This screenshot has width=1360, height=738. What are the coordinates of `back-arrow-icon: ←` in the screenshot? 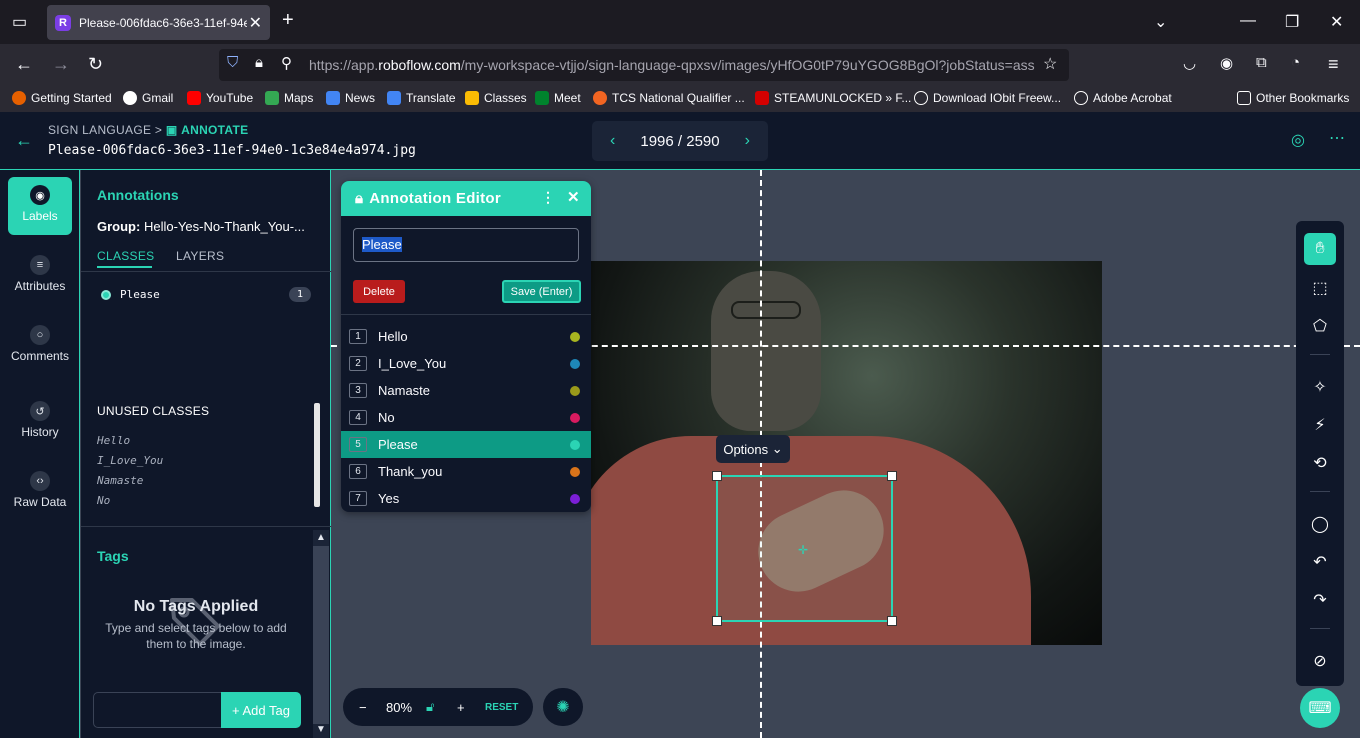 It's located at (24, 140).